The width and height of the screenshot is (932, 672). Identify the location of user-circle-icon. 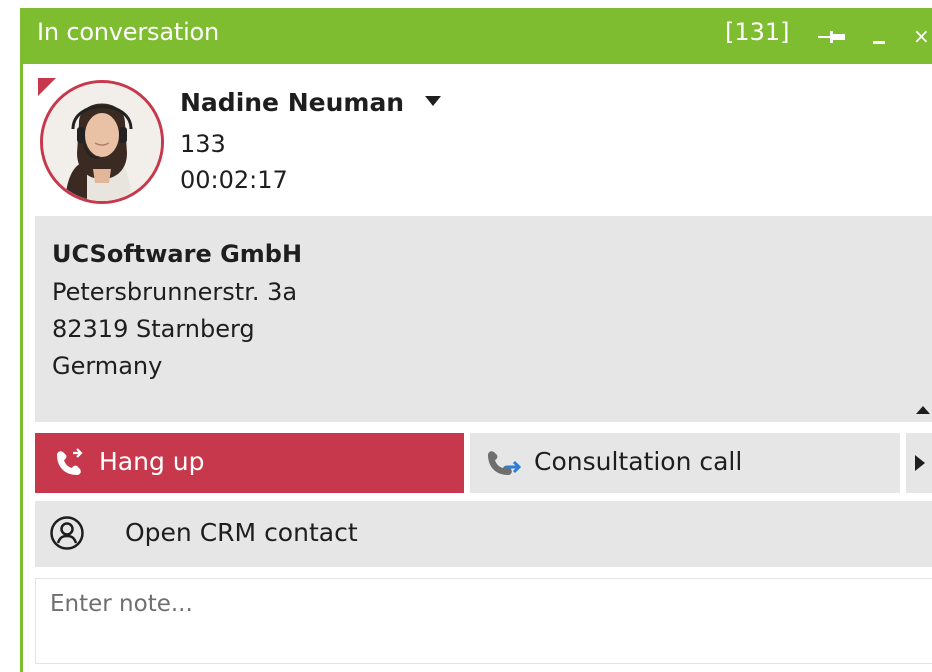
(67, 533).